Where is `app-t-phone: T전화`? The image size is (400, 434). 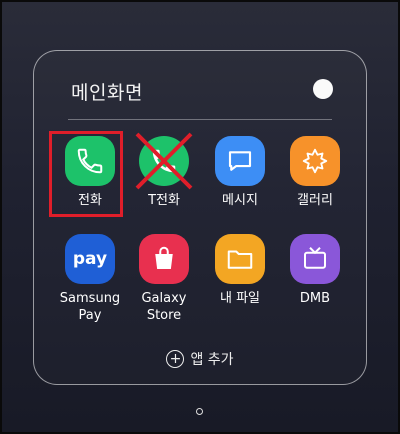 app-t-phone: T전화 is located at coordinates (164, 170).